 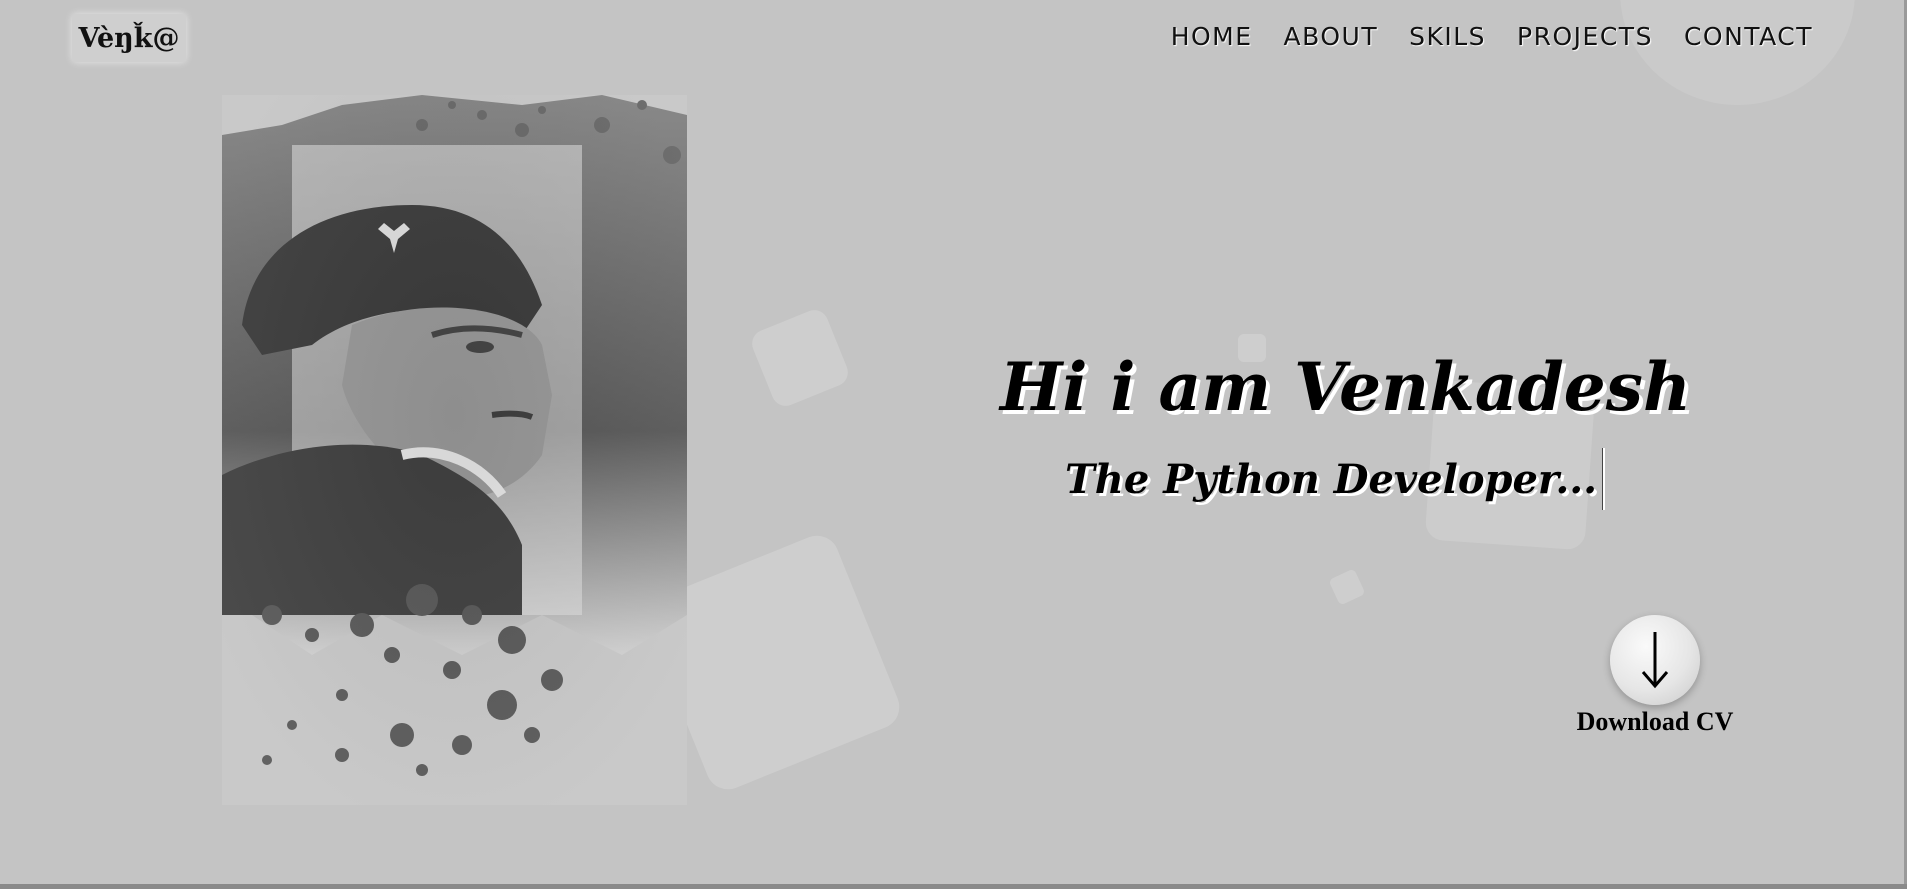 I want to click on nav-skills-link: SKILS, so click(x=1447, y=36).